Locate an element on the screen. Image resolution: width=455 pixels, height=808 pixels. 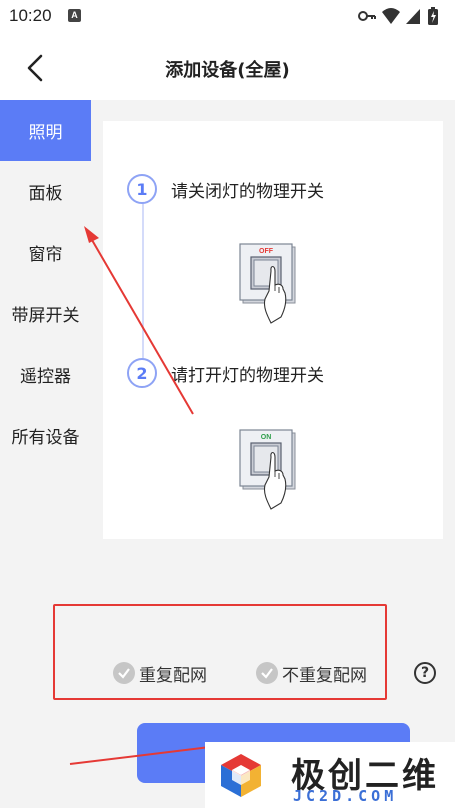
key-icon is located at coordinates (367, 16).